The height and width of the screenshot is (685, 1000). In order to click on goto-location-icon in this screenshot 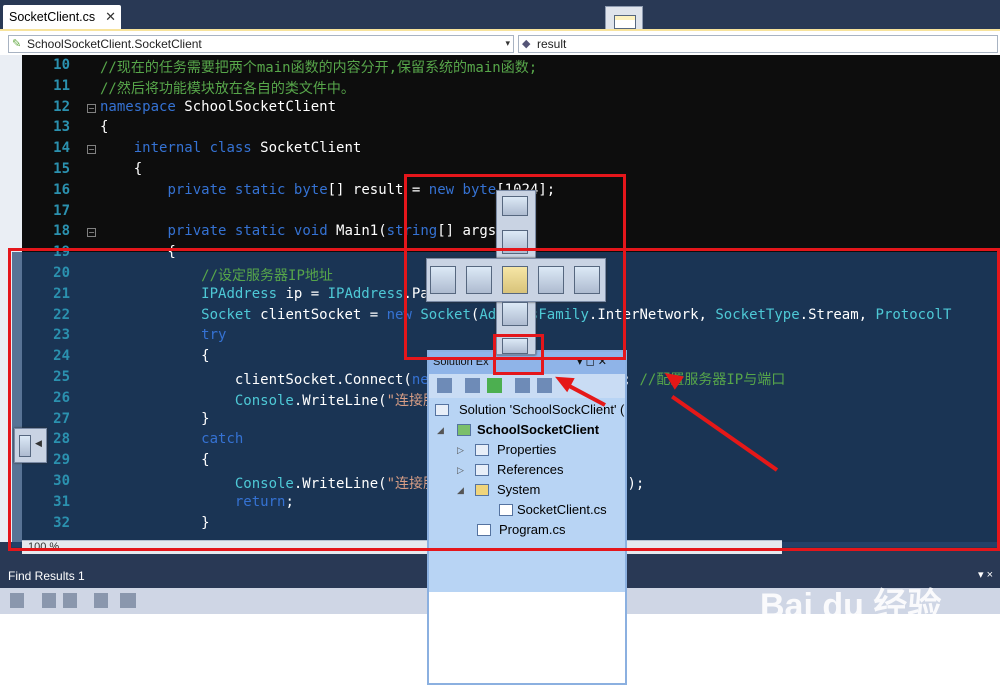, I will do `click(17, 600)`.